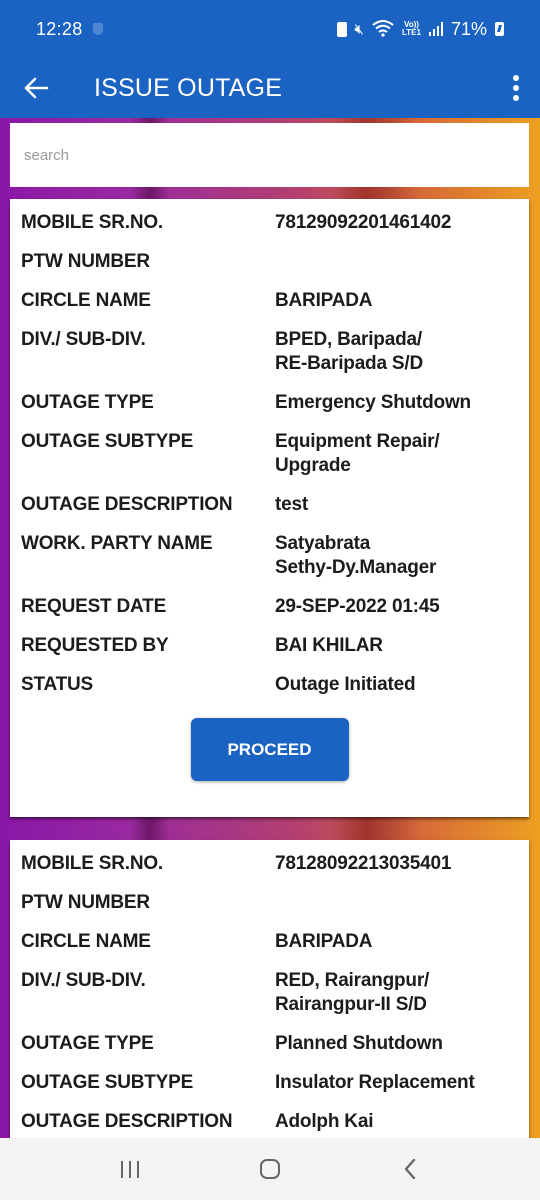 This screenshot has height=1200, width=540. What do you see at coordinates (363, 863) in the screenshot?
I see `field-value: 78128092213035401` at bounding box center [363, 863].